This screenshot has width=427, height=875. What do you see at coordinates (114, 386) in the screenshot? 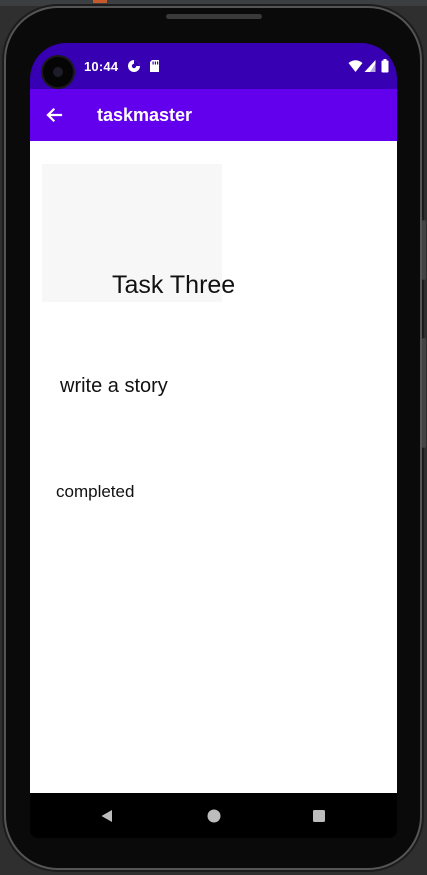
I see `task-body: write a story` at bounding box center [114, 386].